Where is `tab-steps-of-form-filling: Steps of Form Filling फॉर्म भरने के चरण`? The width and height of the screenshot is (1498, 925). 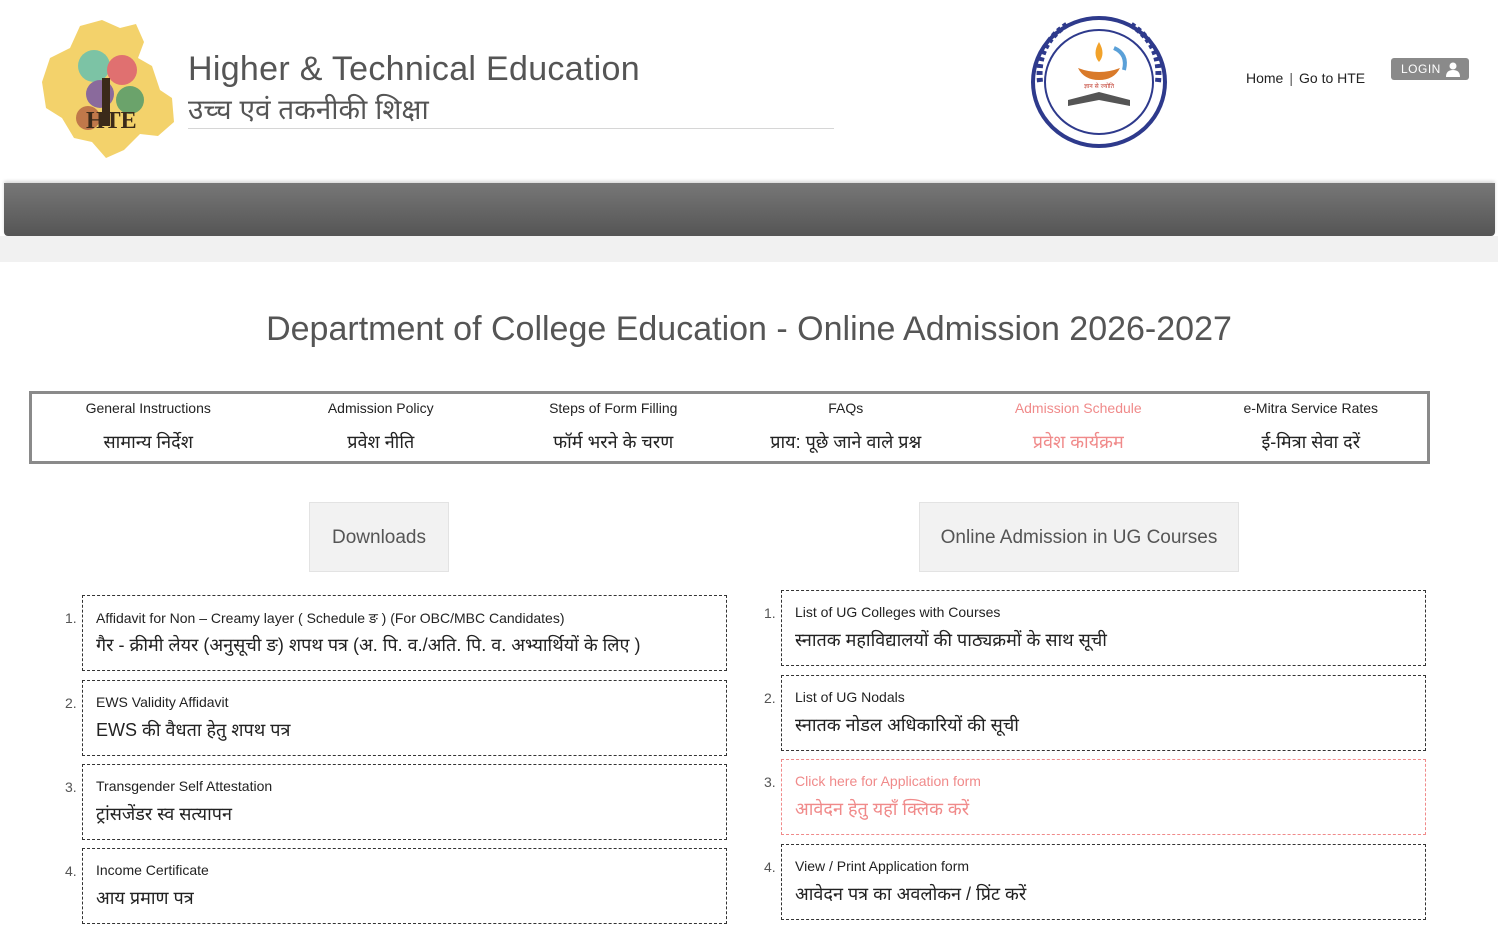 tab-steps-of-form-filling: Steps of Form Filling फॉर्म भरने के चरण is located at coordinates (613, 427).